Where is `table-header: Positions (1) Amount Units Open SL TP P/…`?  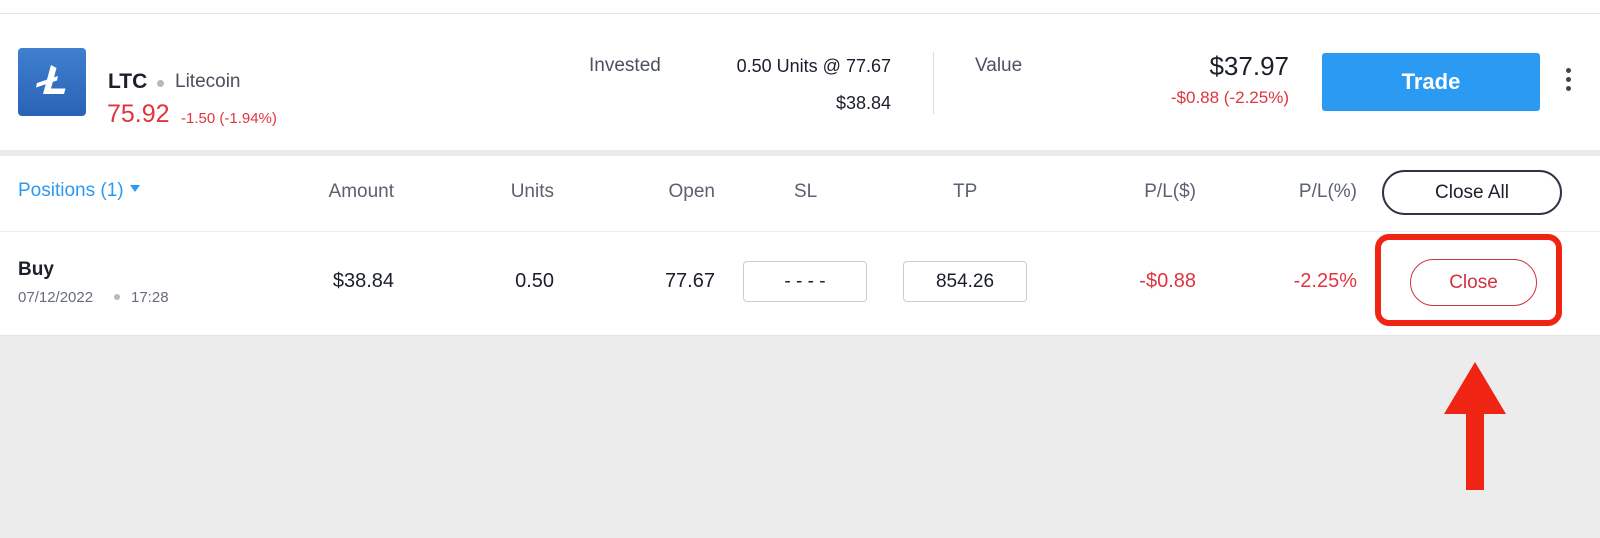
table-header: Positions (1) Amount Units Open SL TP P/… is located at coordinates (800, 194).